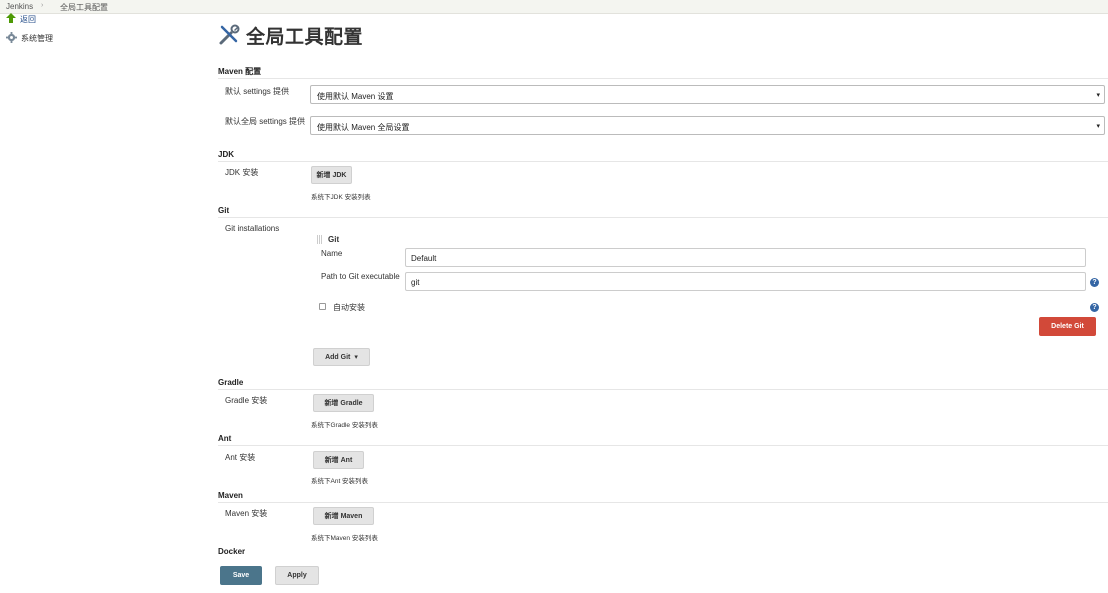 The image size is (1108, 593). I want to click on save-button: Save, so click(241, 575).